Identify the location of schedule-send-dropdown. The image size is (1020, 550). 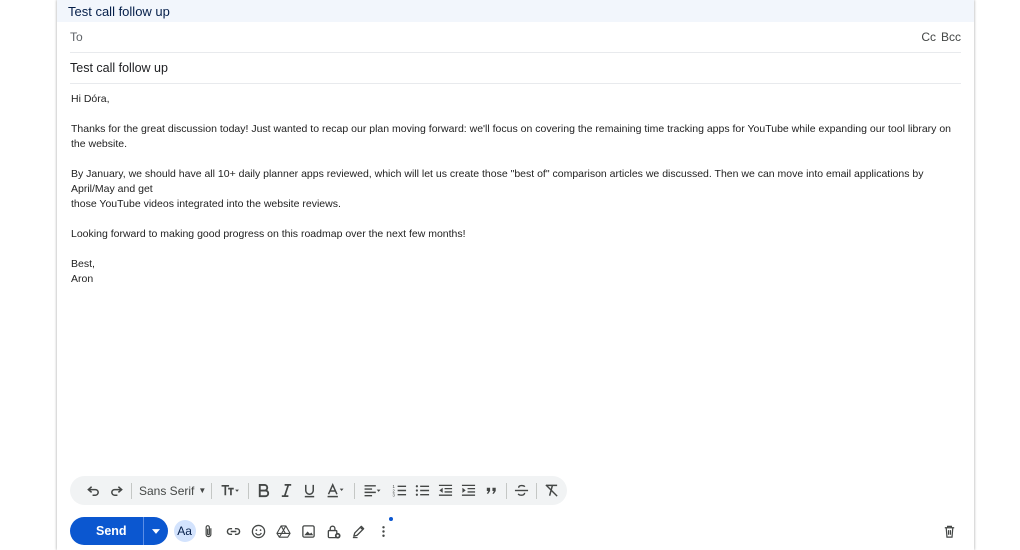
(155, 531).